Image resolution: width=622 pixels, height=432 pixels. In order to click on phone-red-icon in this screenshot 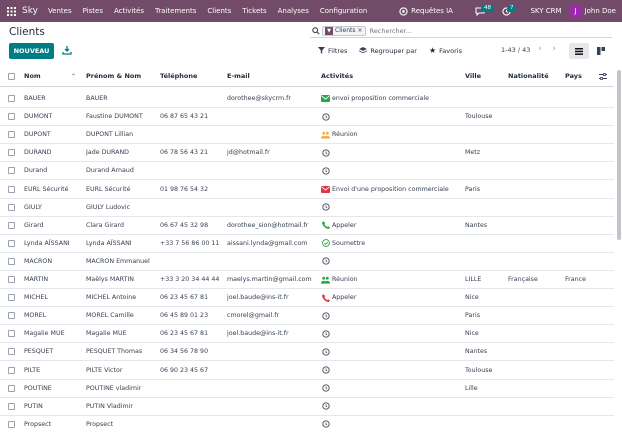, I will do `click(325, 297)`.